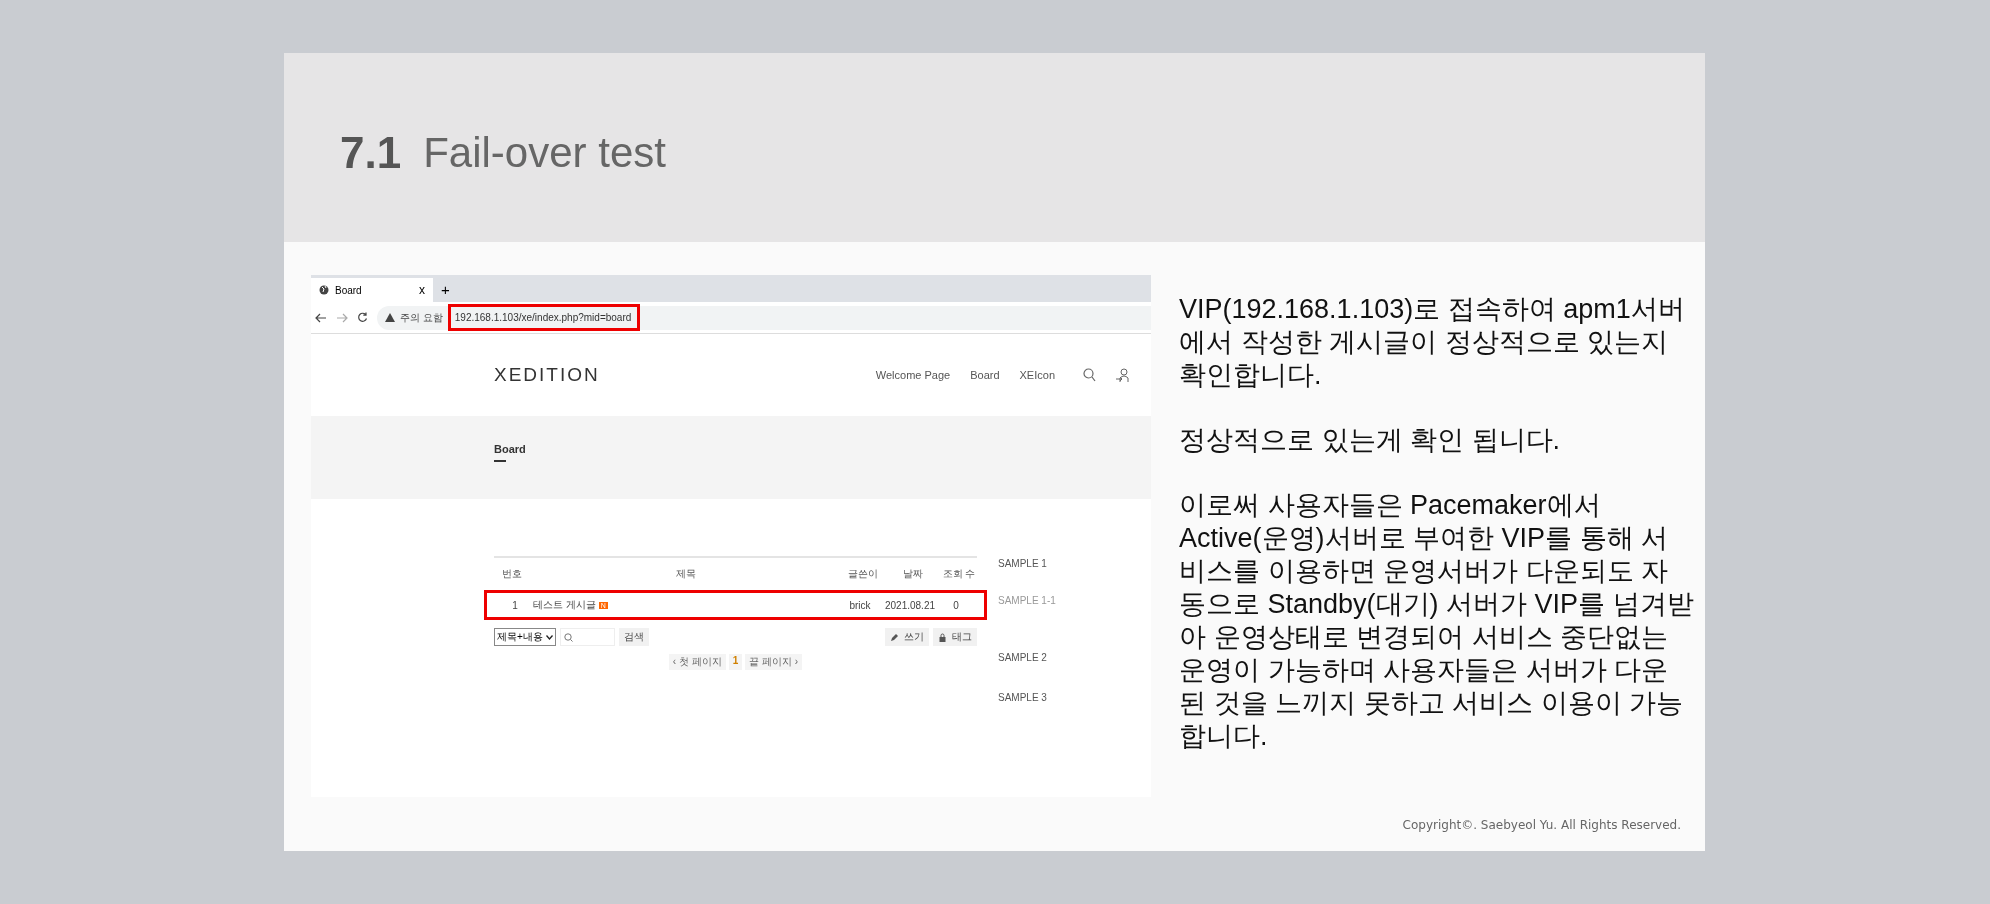 This screenshot has height=904, width=1990. Describe the element at coordinates (525, 637) in the screenshot. I see `search-option-select: 제목+내용` at that location.